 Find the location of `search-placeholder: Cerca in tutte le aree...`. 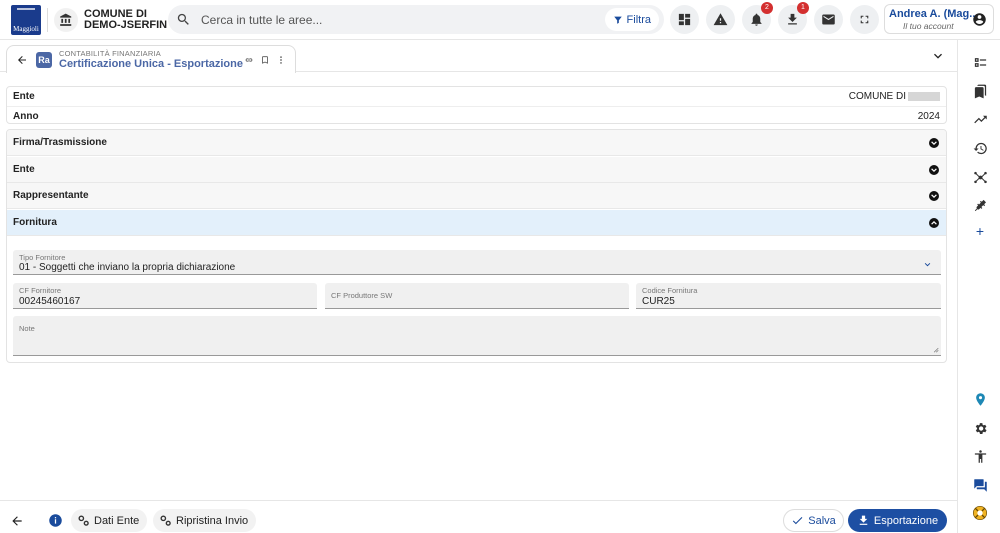

search-placeholder: Cerca in tutte le aree... is located at coordinates (261, 20).